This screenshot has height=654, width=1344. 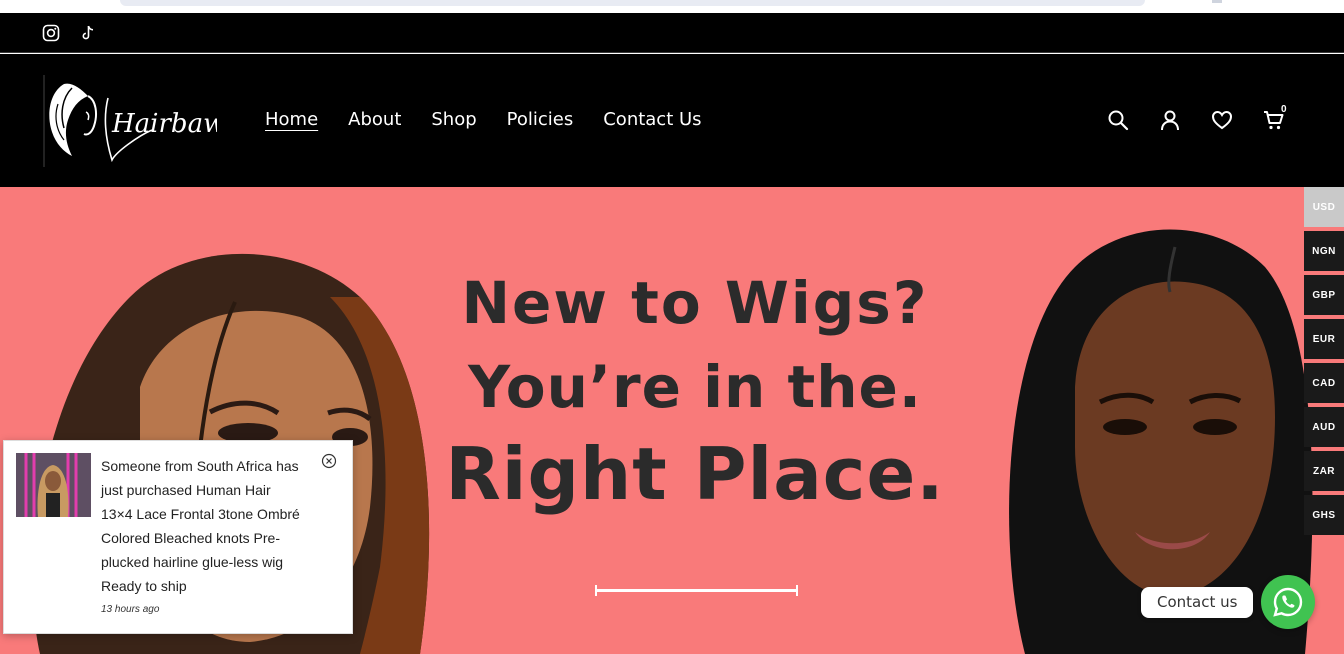 What do you see at coordinates (51, 33) in the screenshot?
I see `instagram-icon` at bounding box center [51, 33].